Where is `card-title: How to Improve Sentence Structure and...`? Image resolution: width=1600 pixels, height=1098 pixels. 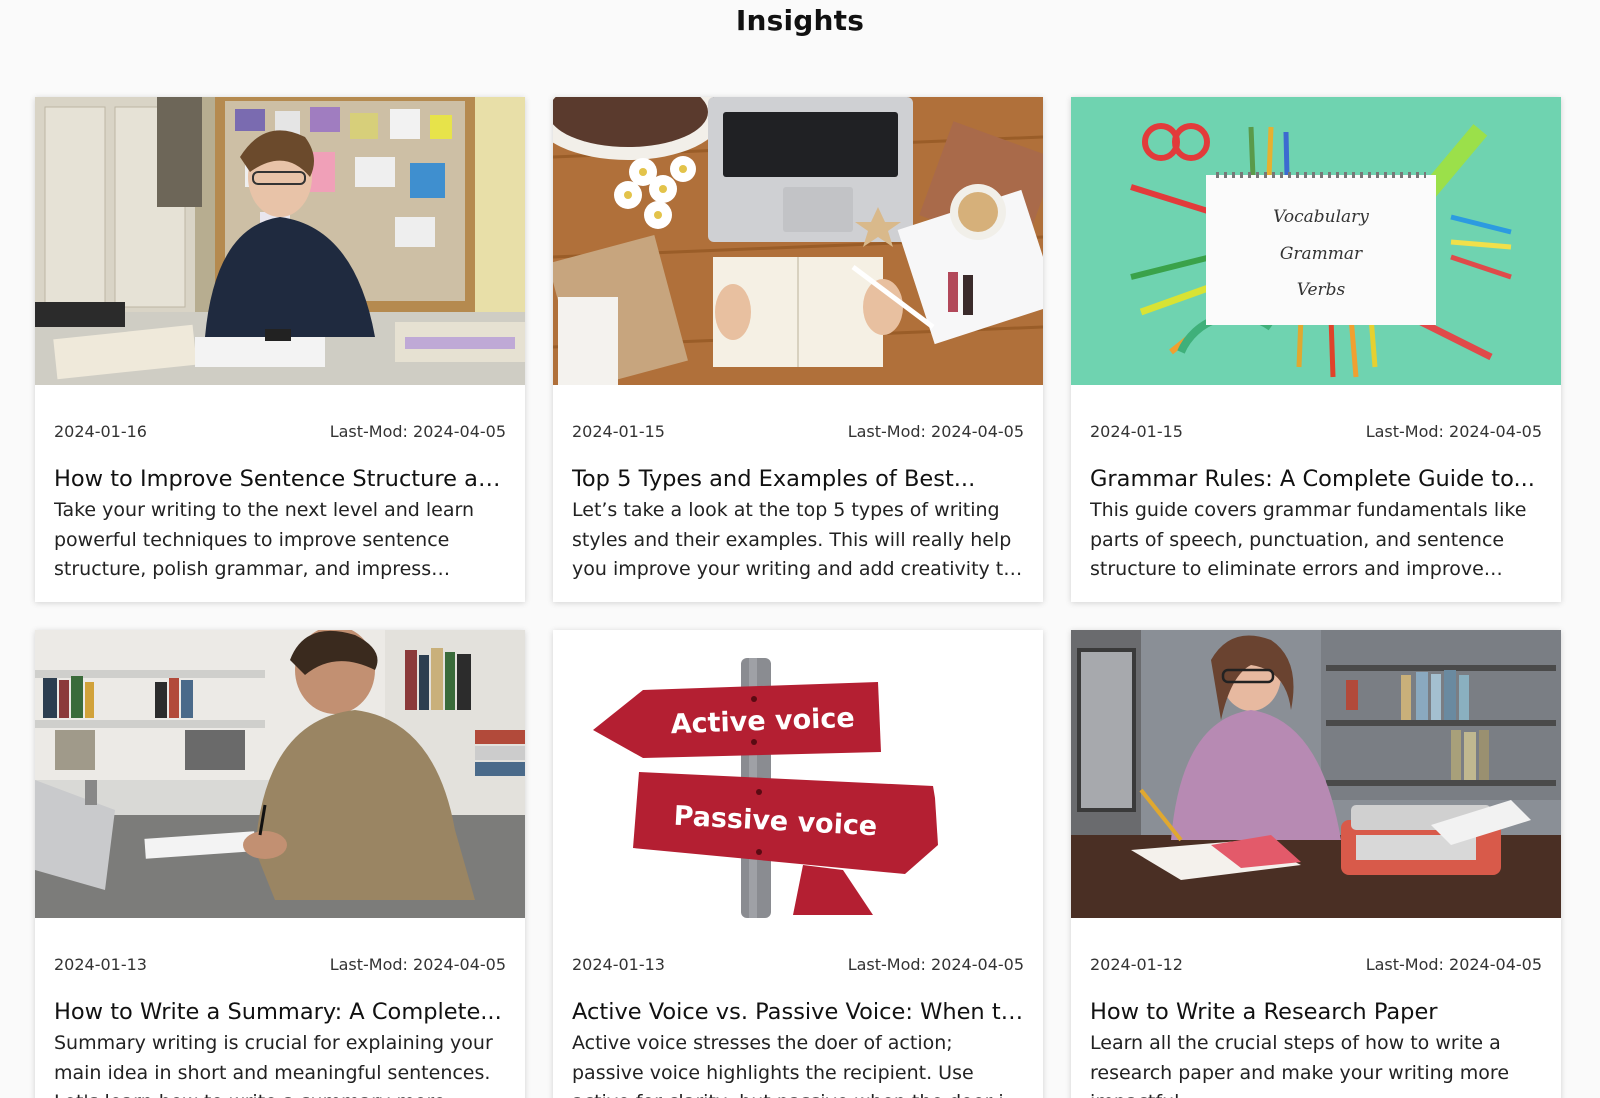
card-title: How to Improve Sentence Structure and... is located at coordinates (280, 479).